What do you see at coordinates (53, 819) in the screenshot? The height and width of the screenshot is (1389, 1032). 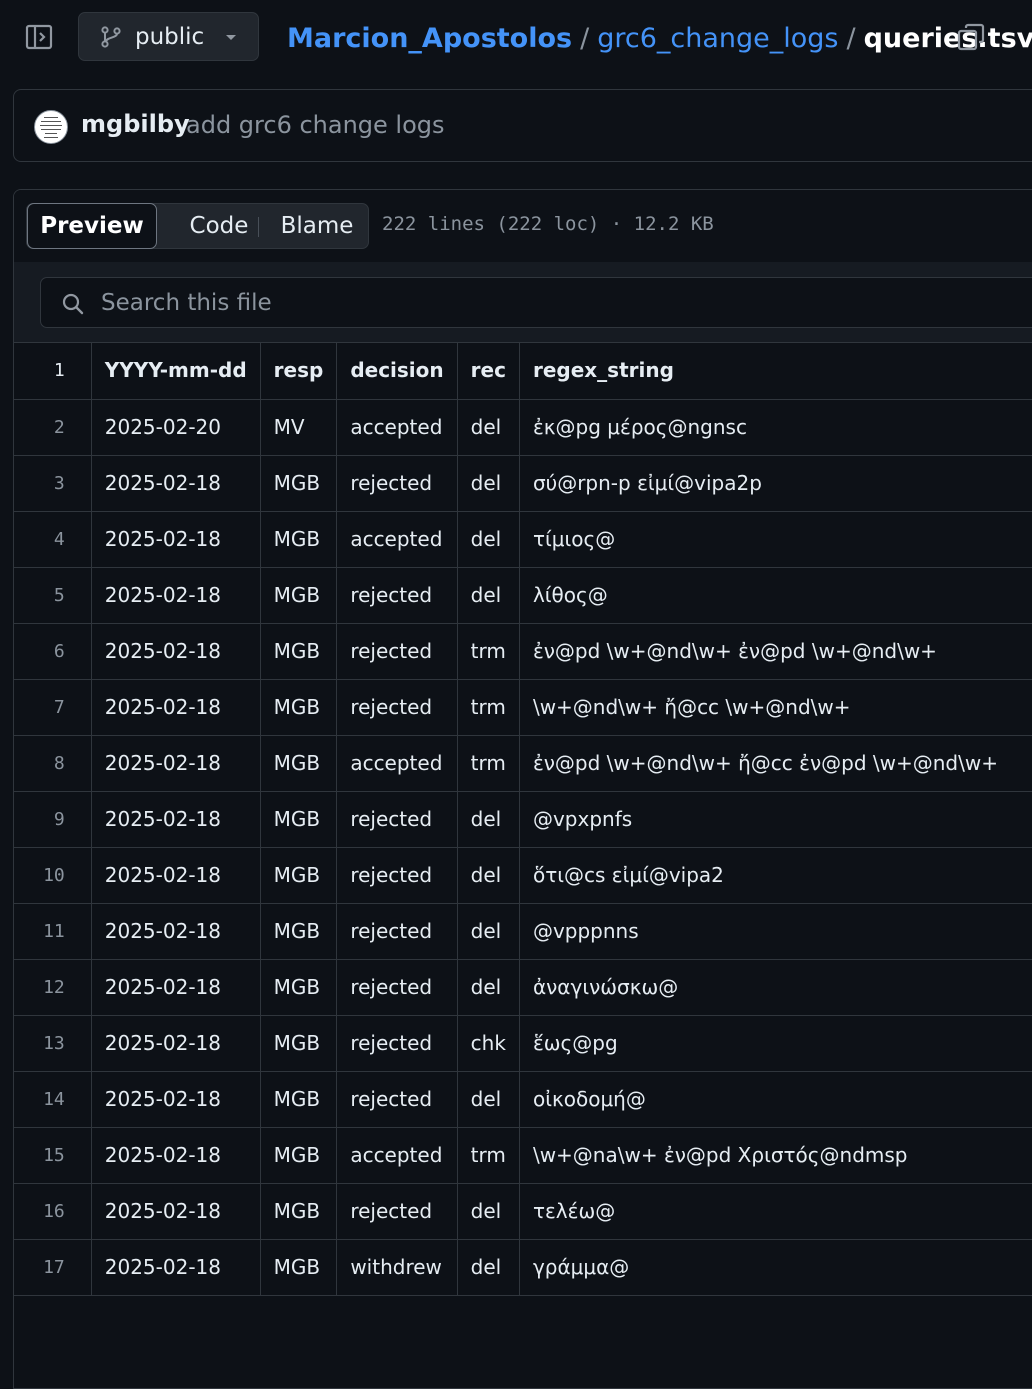 I see `line-number: 9` at bounding box center [53, 819].